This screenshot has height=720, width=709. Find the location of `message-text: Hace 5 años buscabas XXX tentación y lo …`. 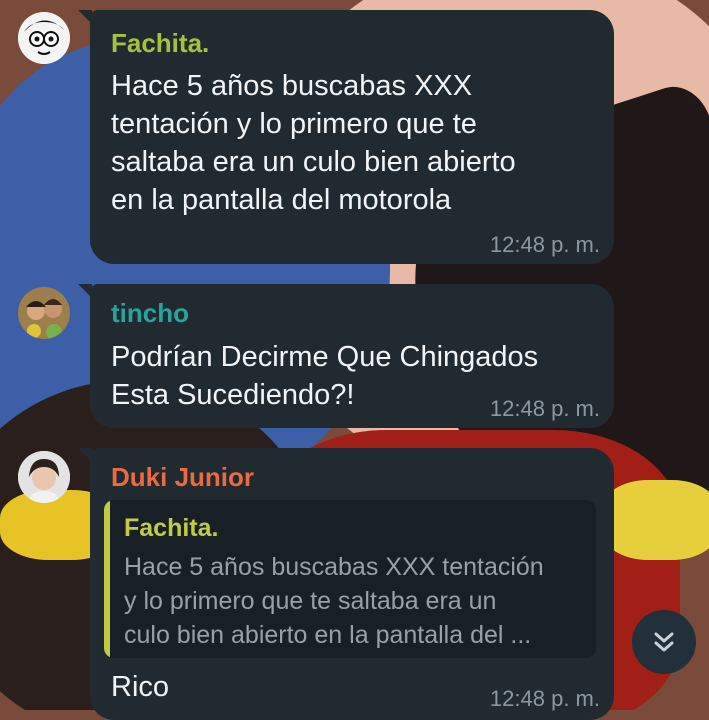

message-text: Hace 5 años buscabas XXX tentación y lo … is located at coordinates (313, 143).